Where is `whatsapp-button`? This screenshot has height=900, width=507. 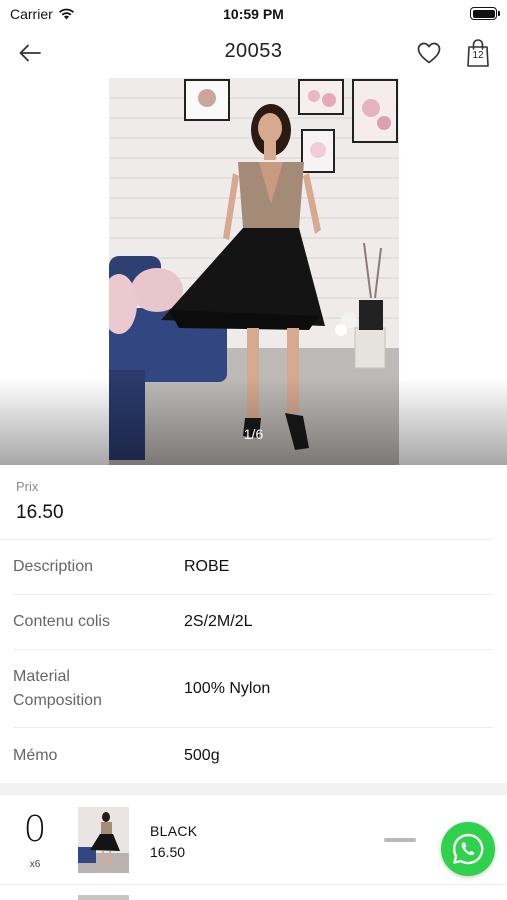 whatsapp-button is located at coordinates (468, 849).